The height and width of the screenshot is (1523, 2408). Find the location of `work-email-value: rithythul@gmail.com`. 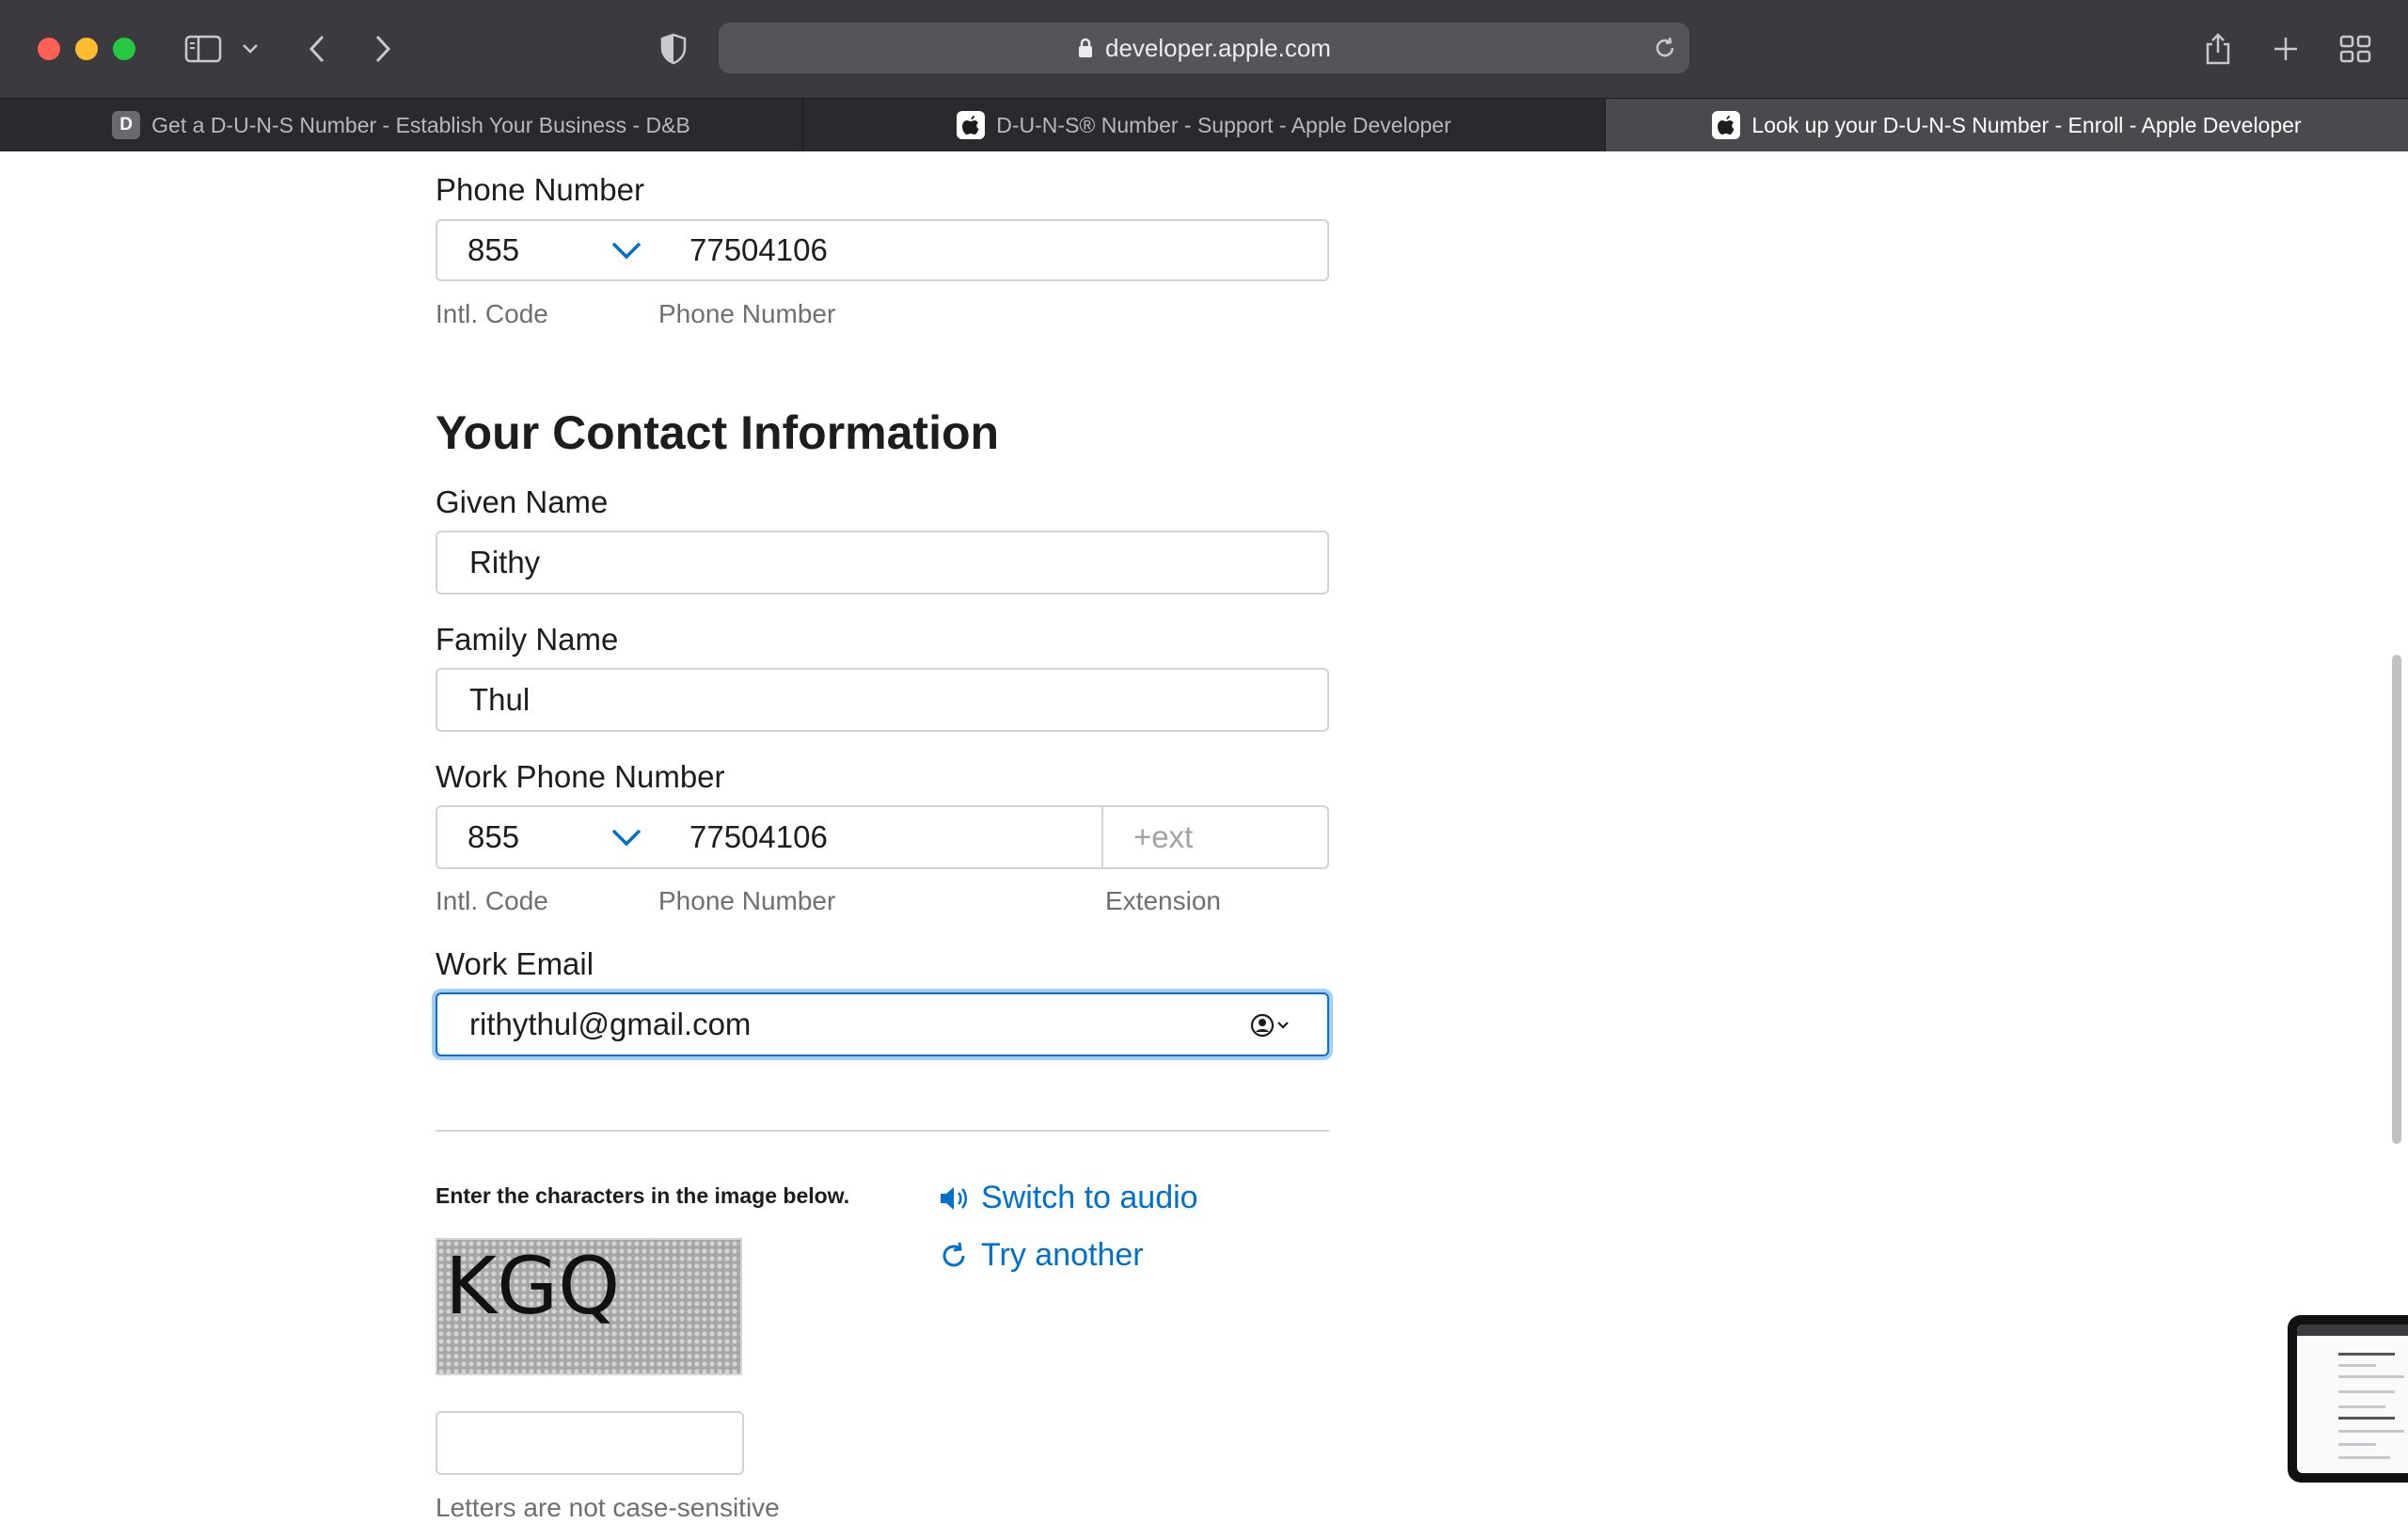

work-email-value: rithythul@gmail.com is located at coordinates (611, 1024).